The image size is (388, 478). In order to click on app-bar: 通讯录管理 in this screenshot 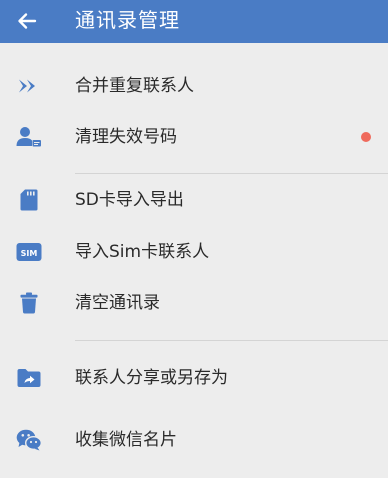, I will do `click(194, 21)`.